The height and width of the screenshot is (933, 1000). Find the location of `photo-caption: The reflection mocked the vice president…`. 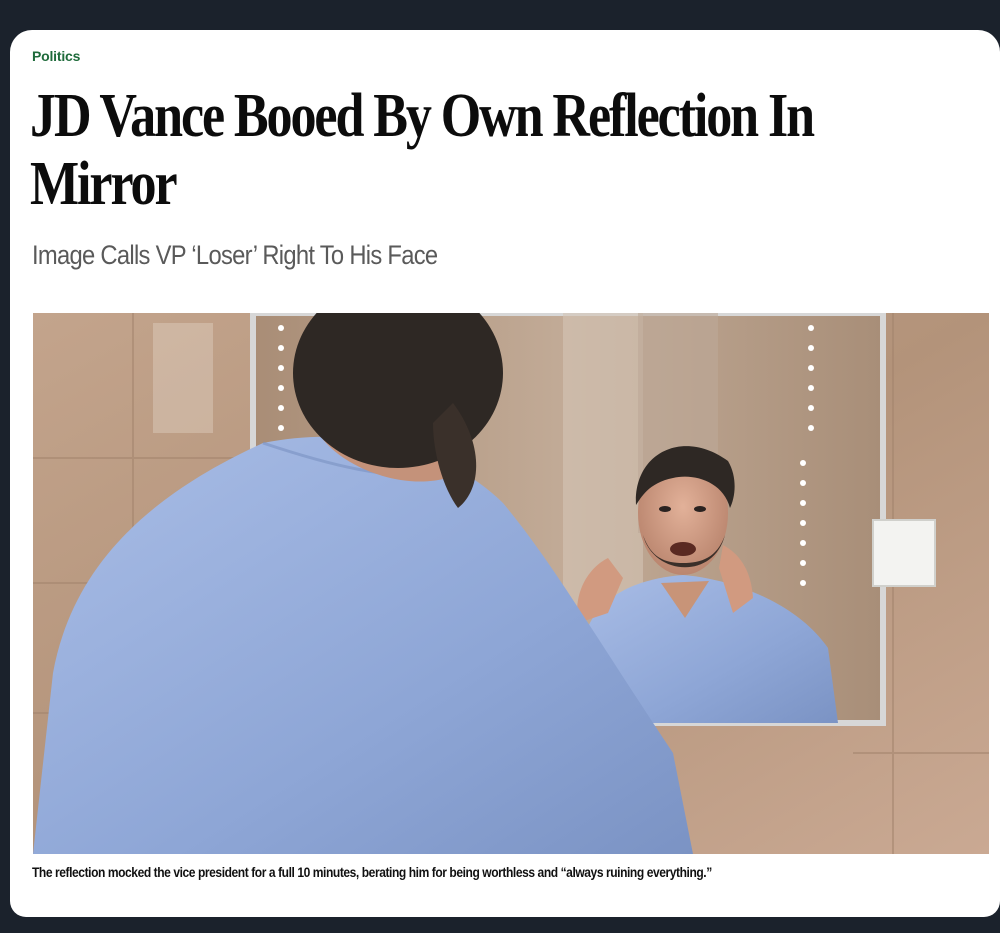

photo-caption: The reflection mocked the vice president… is located at coordinates (372, 872).